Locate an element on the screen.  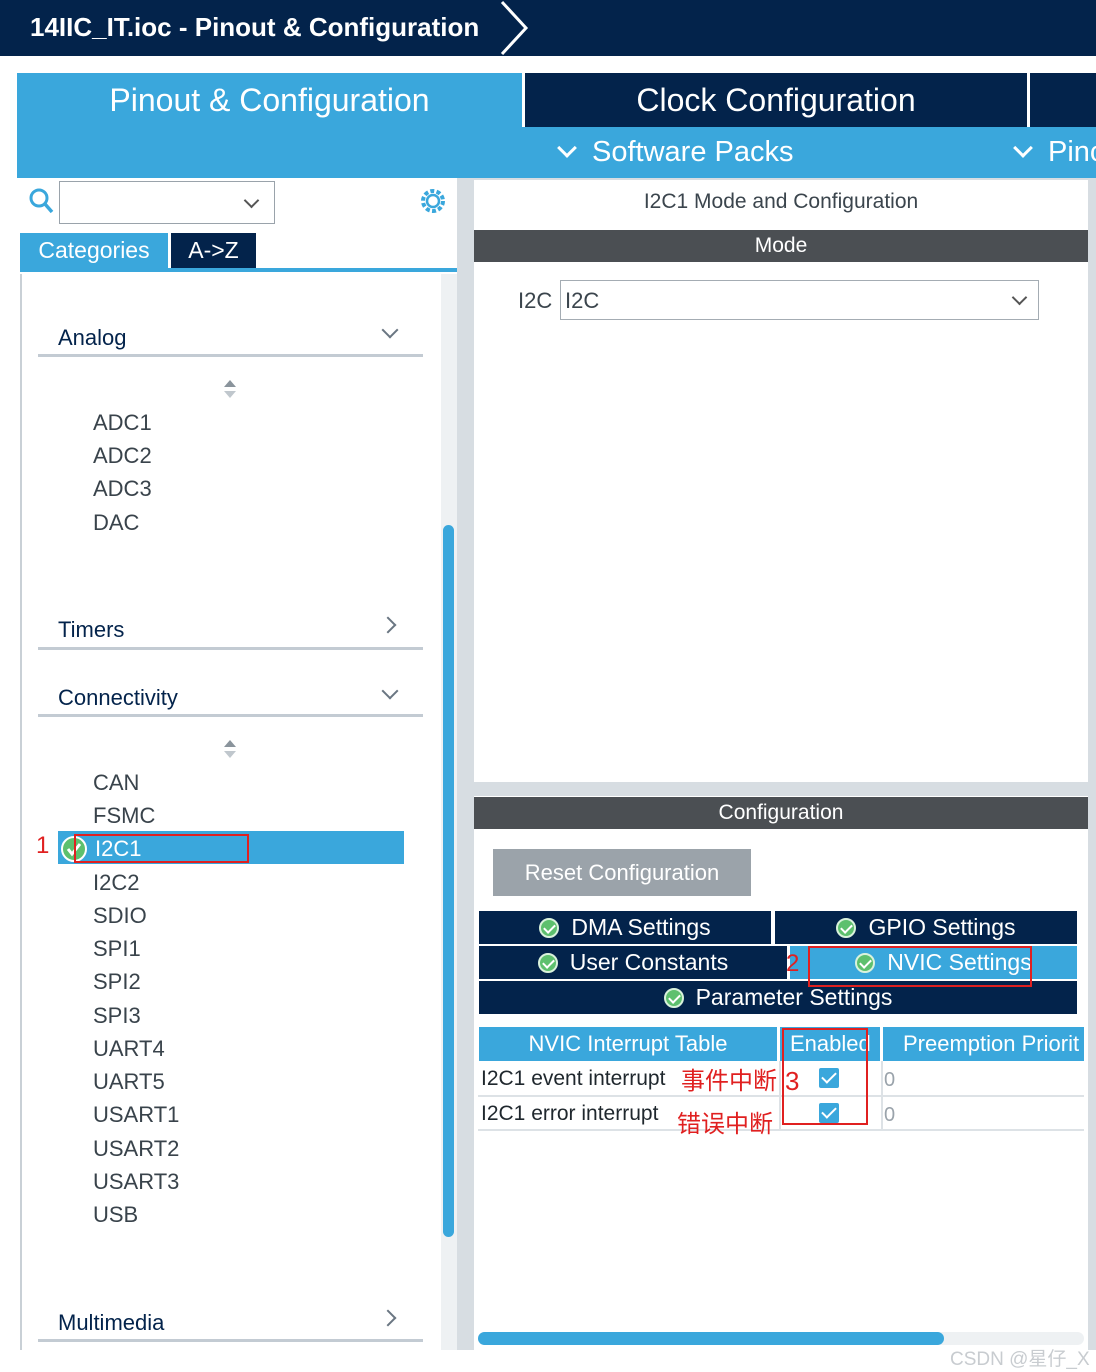
section-timers: Timers is located at coordinates (91, 630).